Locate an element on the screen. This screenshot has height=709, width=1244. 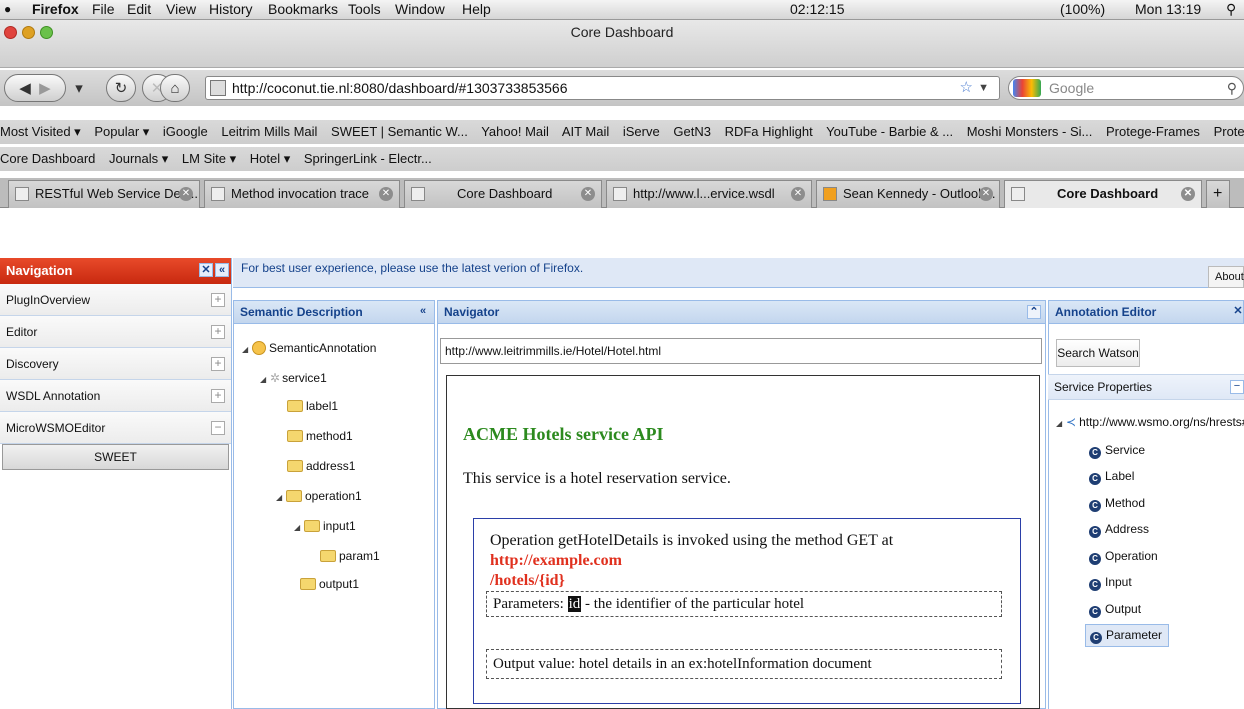
tree-node-operation1: ◢ operation1 is located at coordinates (319, 497).